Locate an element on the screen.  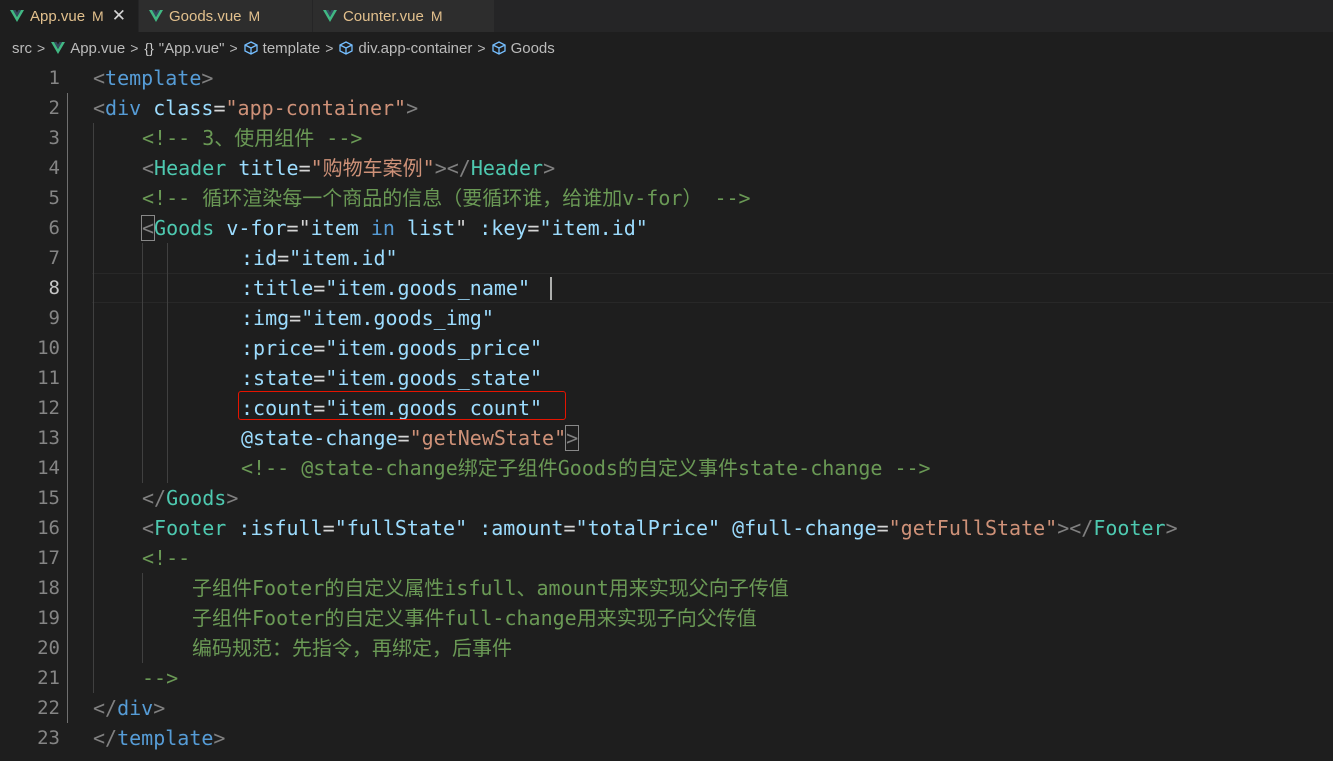
tab-label: Counter.vue is located at coordinates (383, 16).